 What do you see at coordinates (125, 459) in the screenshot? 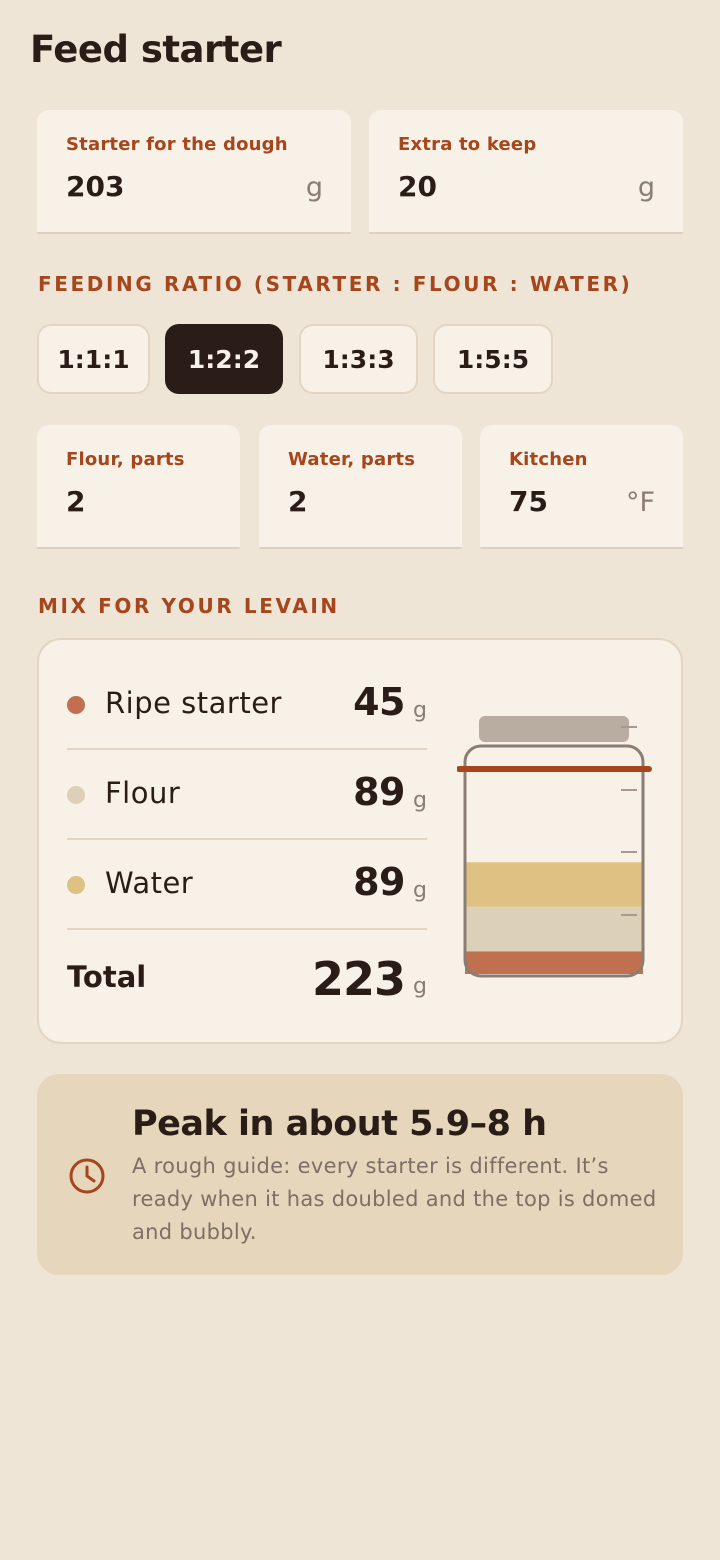
I see `flour-parts-label: Flour, parts` at bounding box center [125, 459].